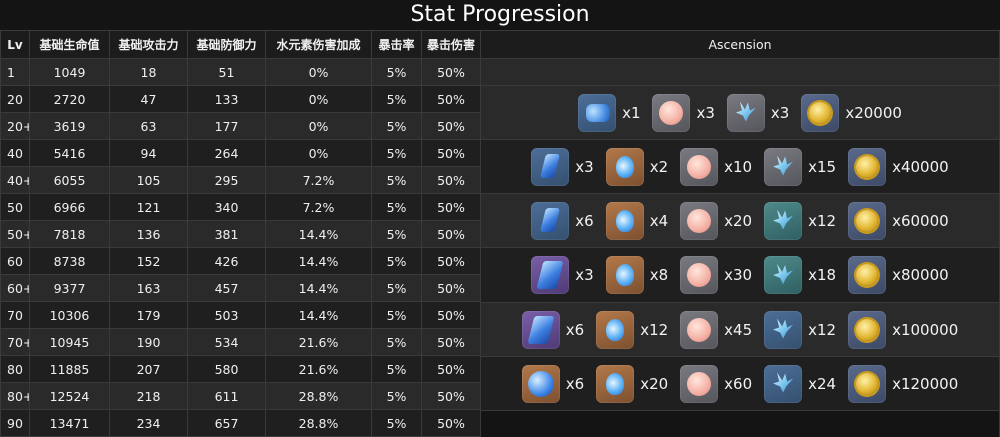  Describe the element at coordinates (740, 72) in the screenshot. I see `ascension-row-empty` at that location.